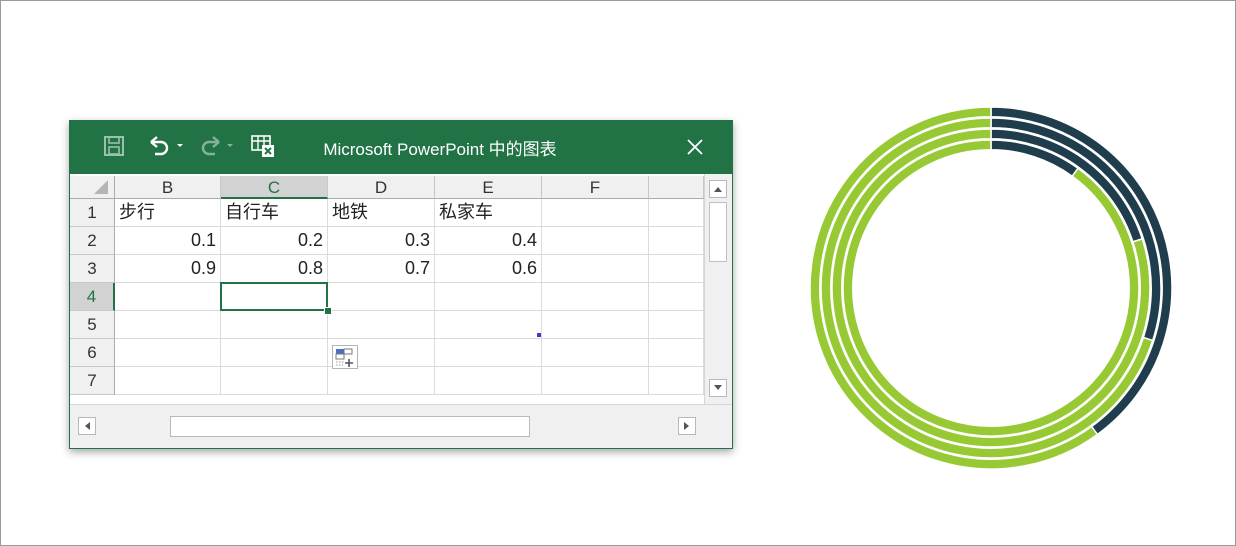 This screenshot has height=546, width=1236. What do you see at coordinates (595, 187) in the screenshot?
I see `column-header: F` at bounding box center [595, 187].